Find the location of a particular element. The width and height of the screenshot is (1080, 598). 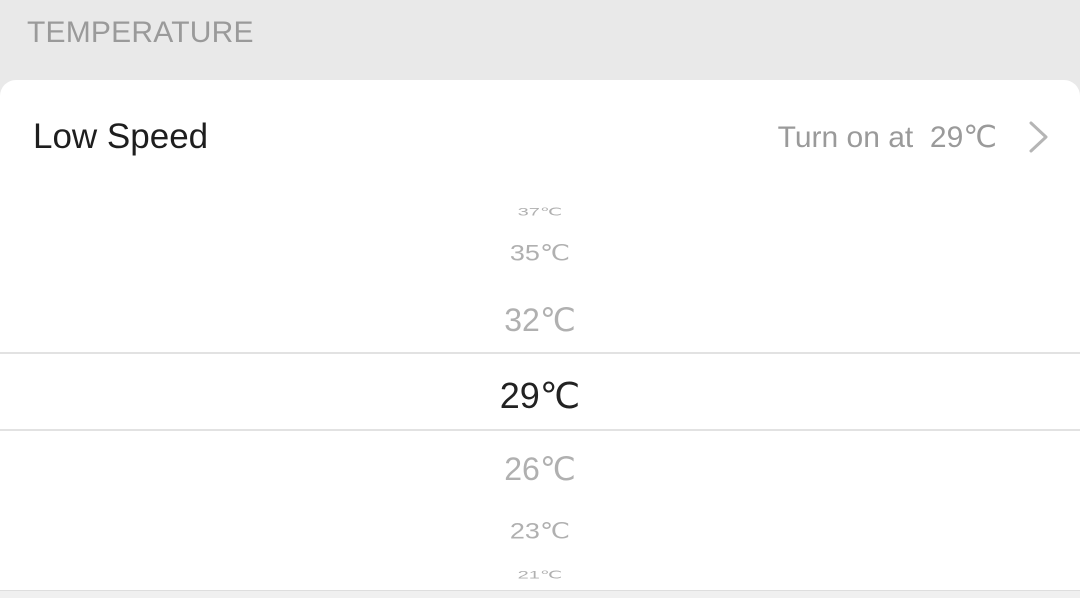

picker-option: 35℃ is located at coordinates (540, 253).